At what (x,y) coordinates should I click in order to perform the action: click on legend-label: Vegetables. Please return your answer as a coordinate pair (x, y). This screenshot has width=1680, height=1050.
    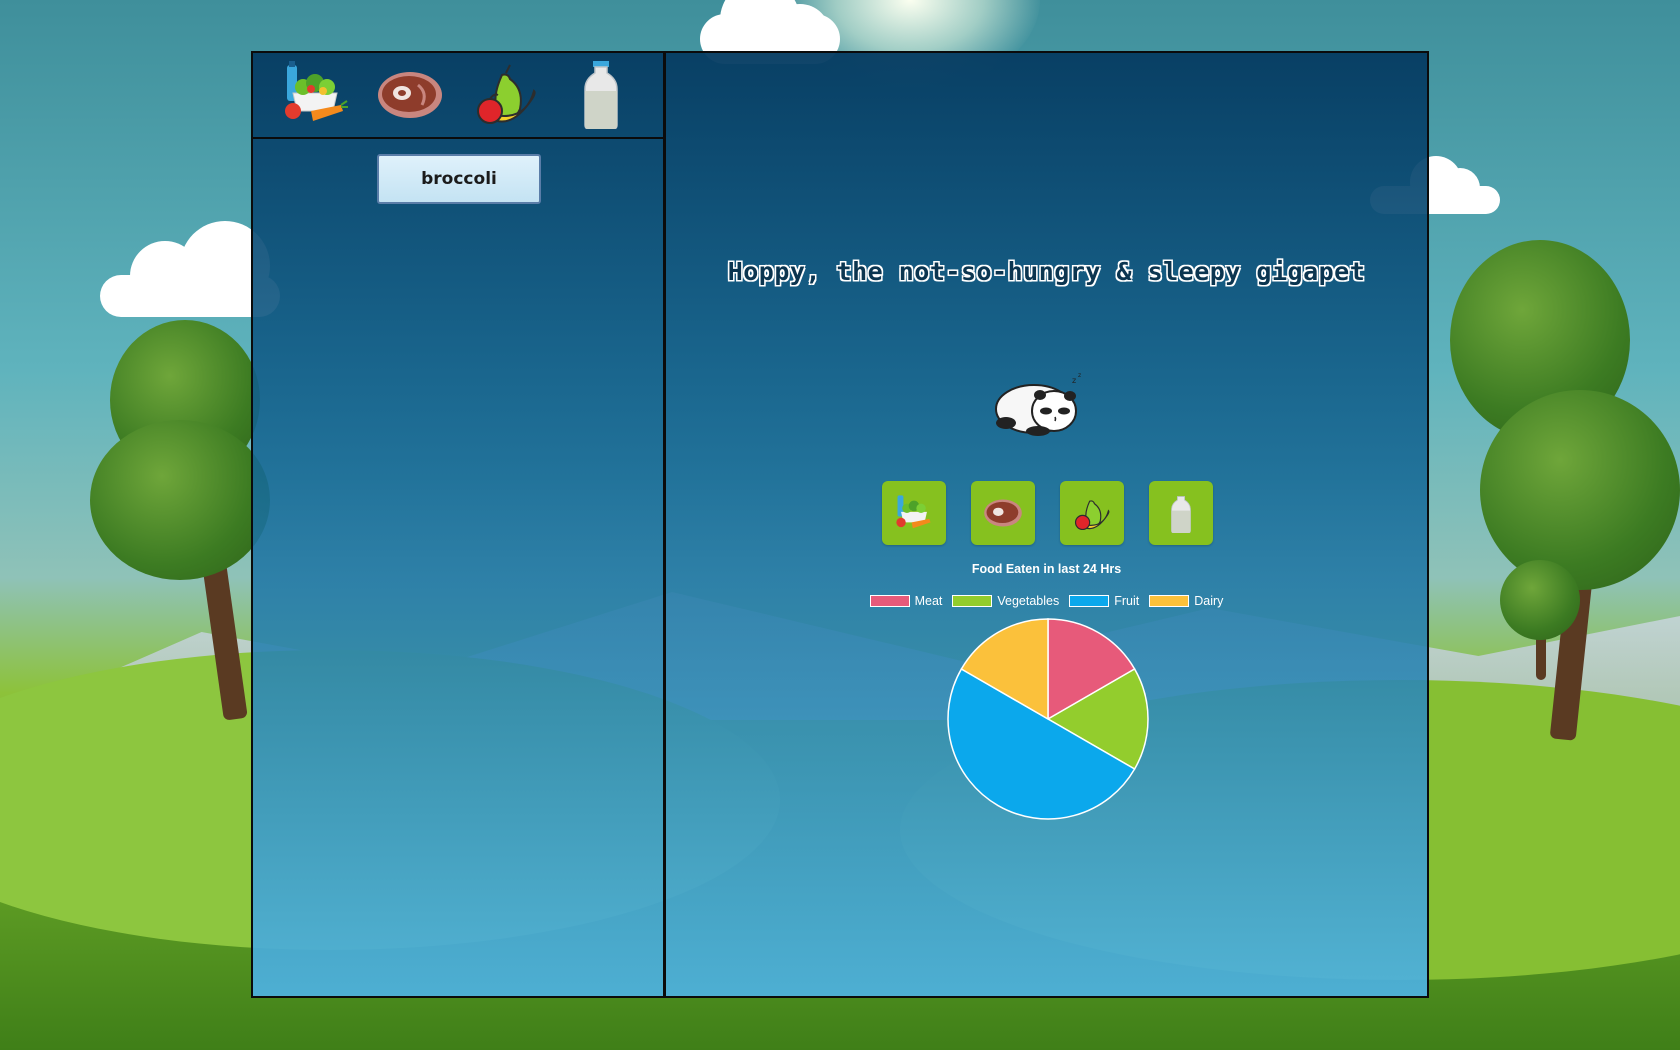
    Looking at the image, I should click on (1028, 601).